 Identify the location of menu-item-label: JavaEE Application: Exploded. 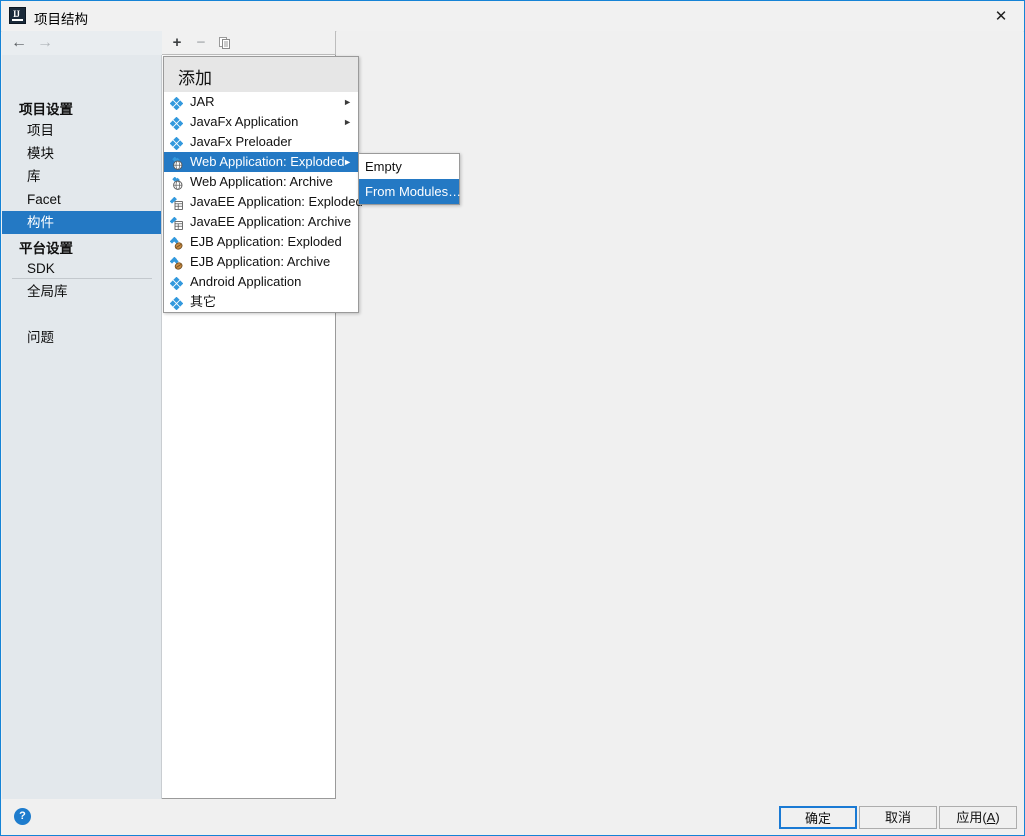
(276, 201).